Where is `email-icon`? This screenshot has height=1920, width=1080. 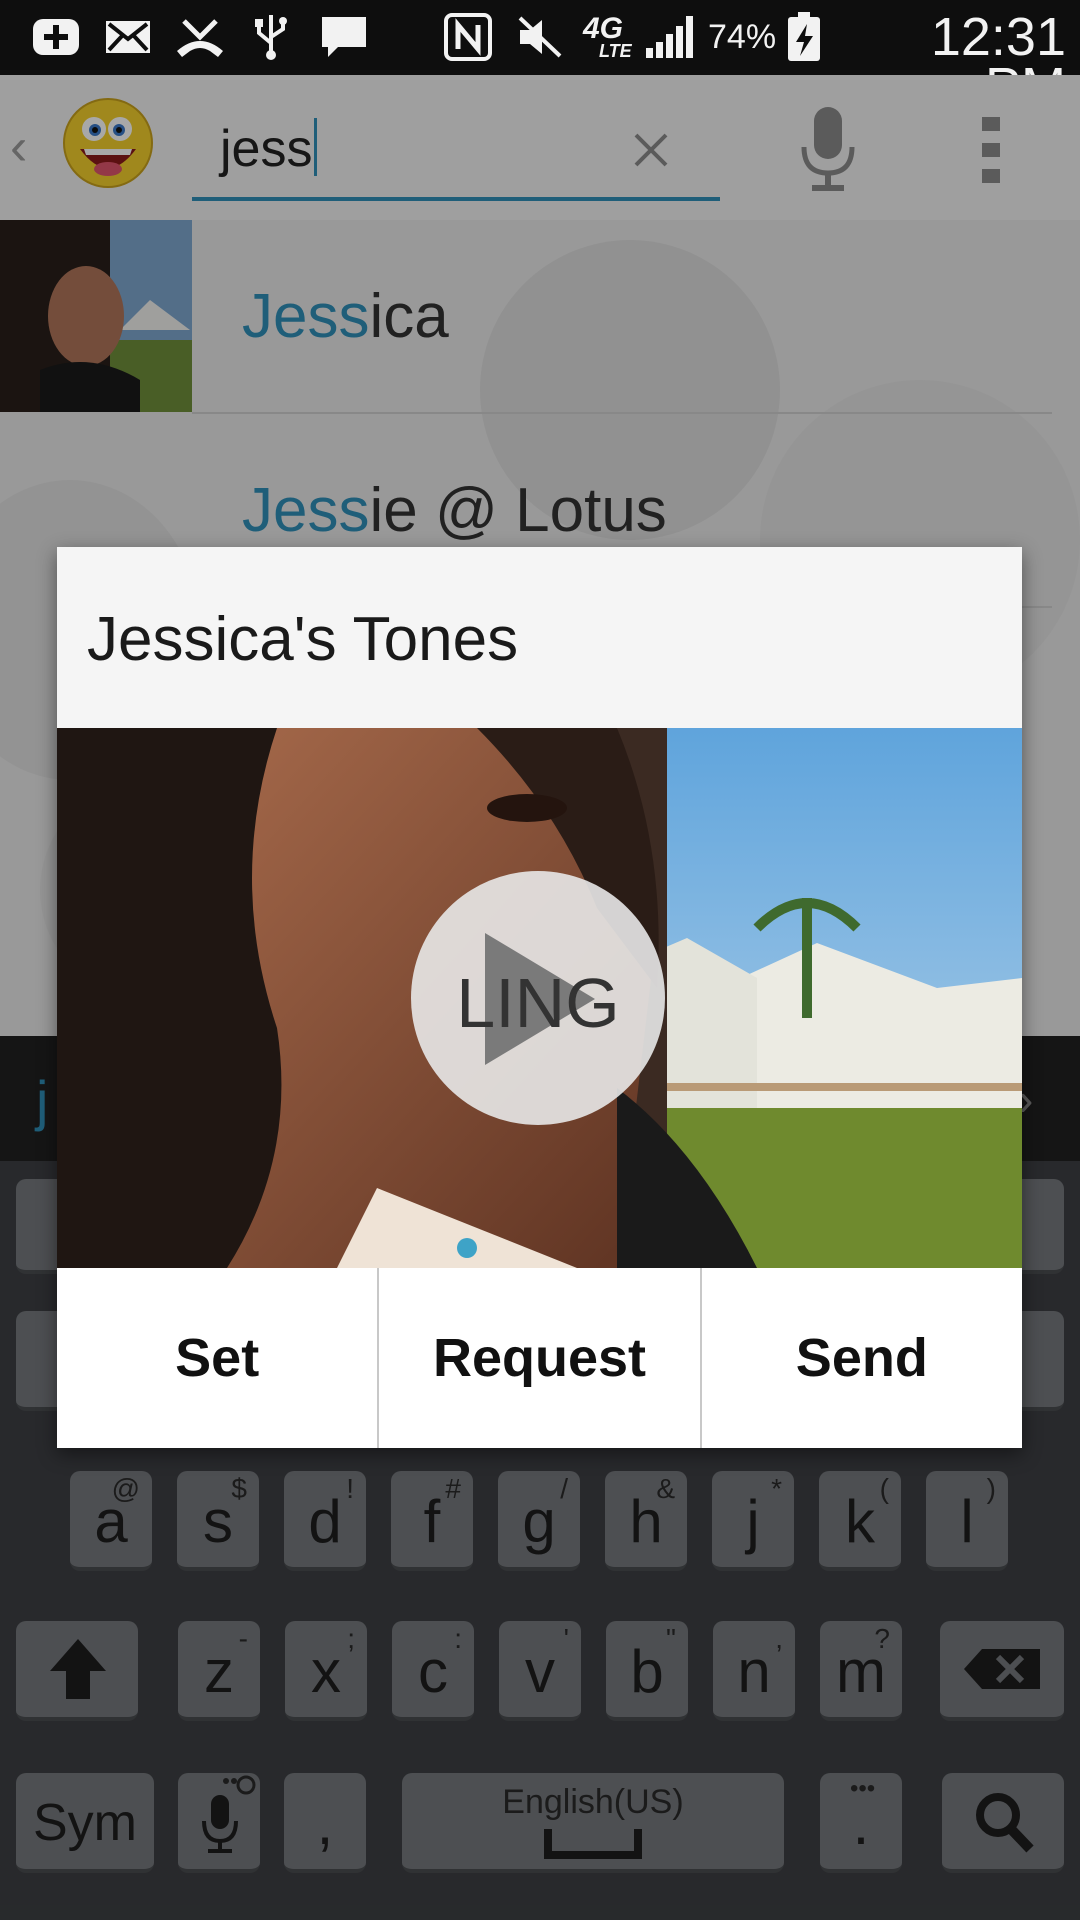 email-icon is located at coordinates (128, 37).